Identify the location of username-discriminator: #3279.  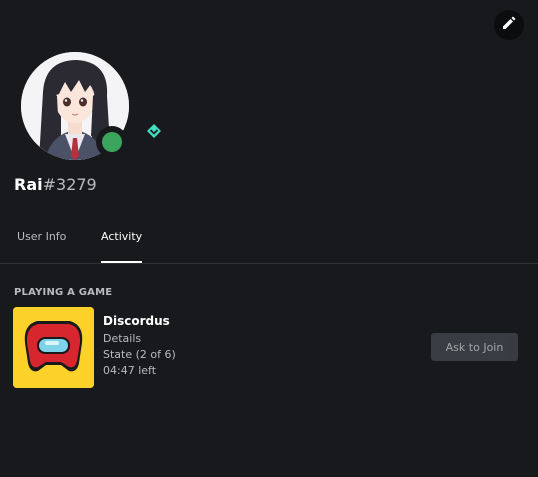
(69, 184).